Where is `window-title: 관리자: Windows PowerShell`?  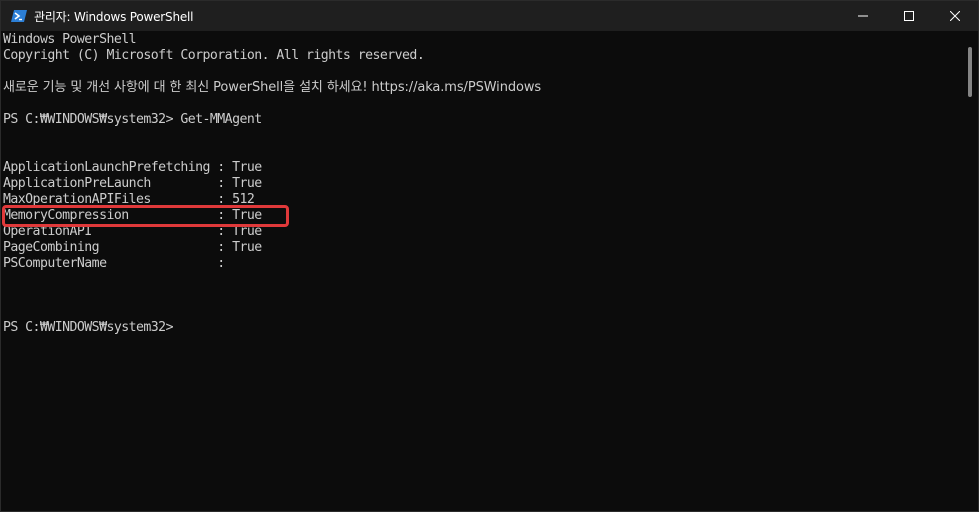
window-title: 관리자: Windows PowerShell is located at coordinates (114, 16).